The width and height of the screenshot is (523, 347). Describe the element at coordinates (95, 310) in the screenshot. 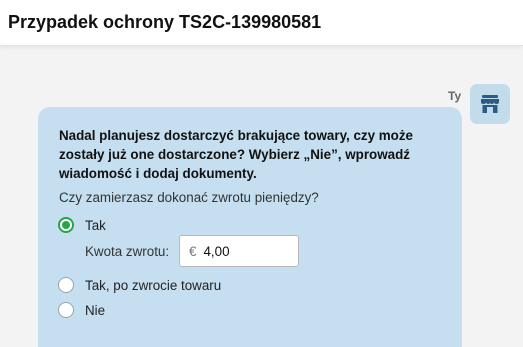

I see `option-label: Nie` at that location.